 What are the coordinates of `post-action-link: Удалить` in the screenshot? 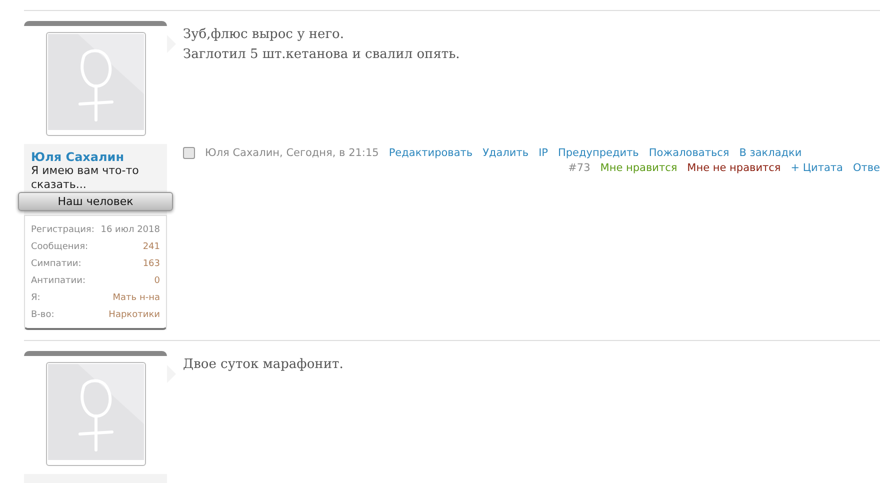 It's located at (505, 153).